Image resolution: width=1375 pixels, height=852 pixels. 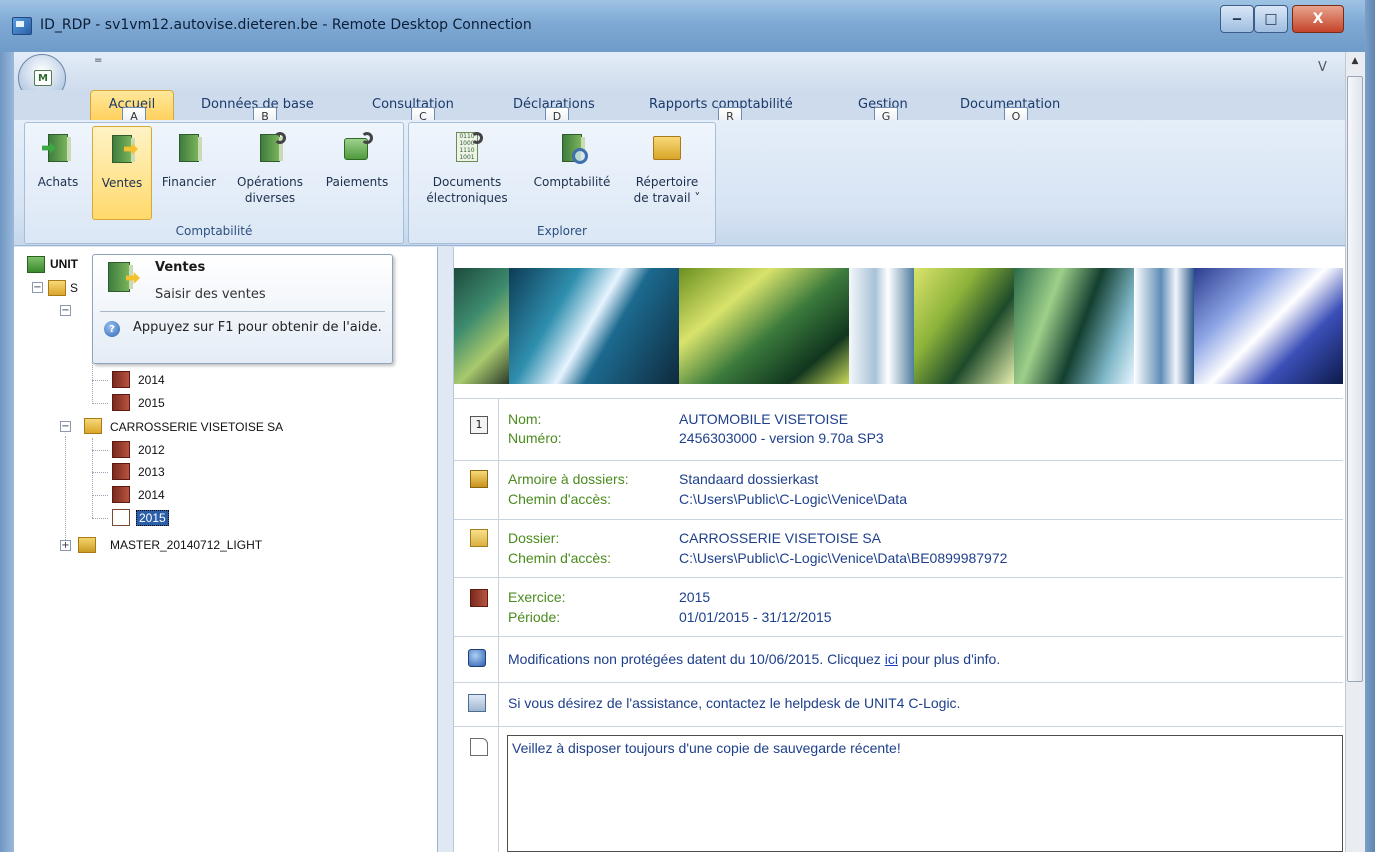 I want to click on periode-label: Période:, so click(x=534, y=617).